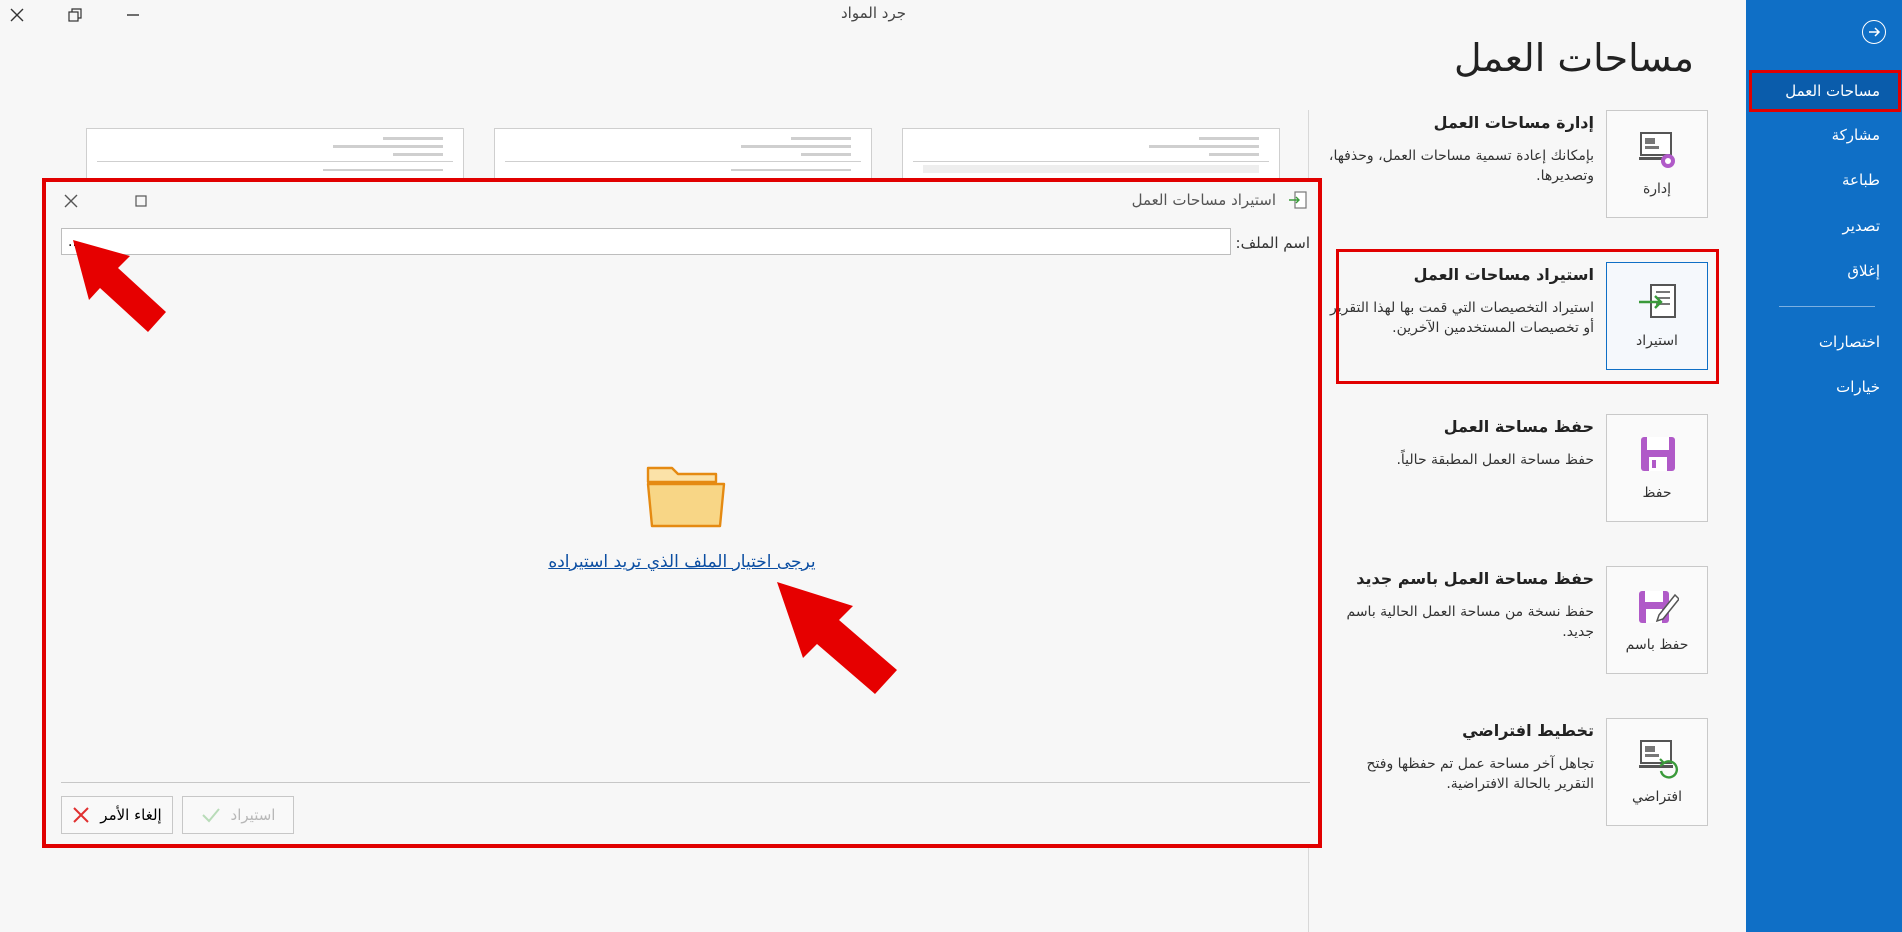 This screenshot has height=932, width=1902. What do you see at coordinates (686, 495) in the screenshot?
I see `folder-icon` at bounding box center [686, 495].